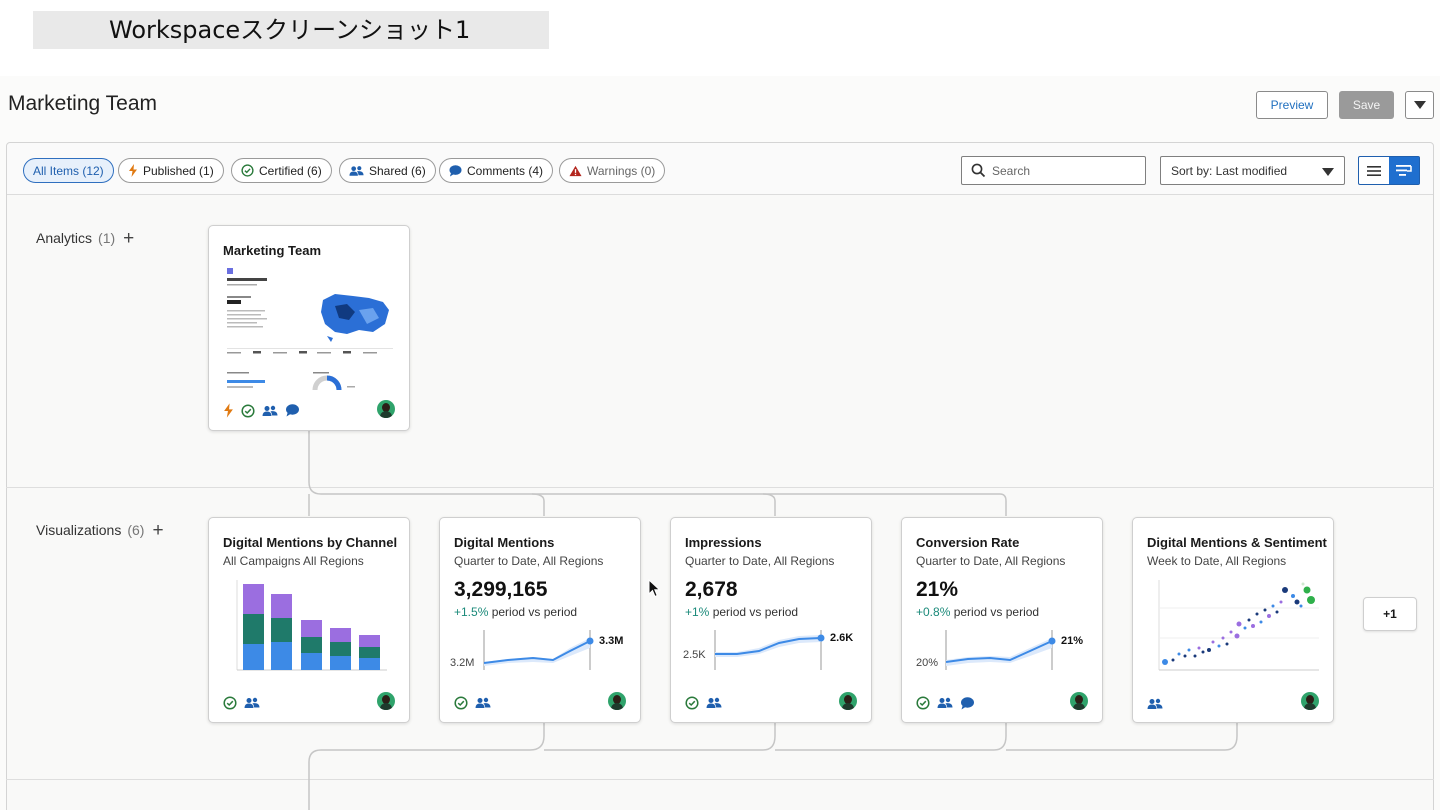 Image resolution: width=1440 pixels, height=810 pixels. What do you see at coordinates (128, 238) in the screenshot?
I see `add-analytics-button: +` at bounding box center [128, 238].